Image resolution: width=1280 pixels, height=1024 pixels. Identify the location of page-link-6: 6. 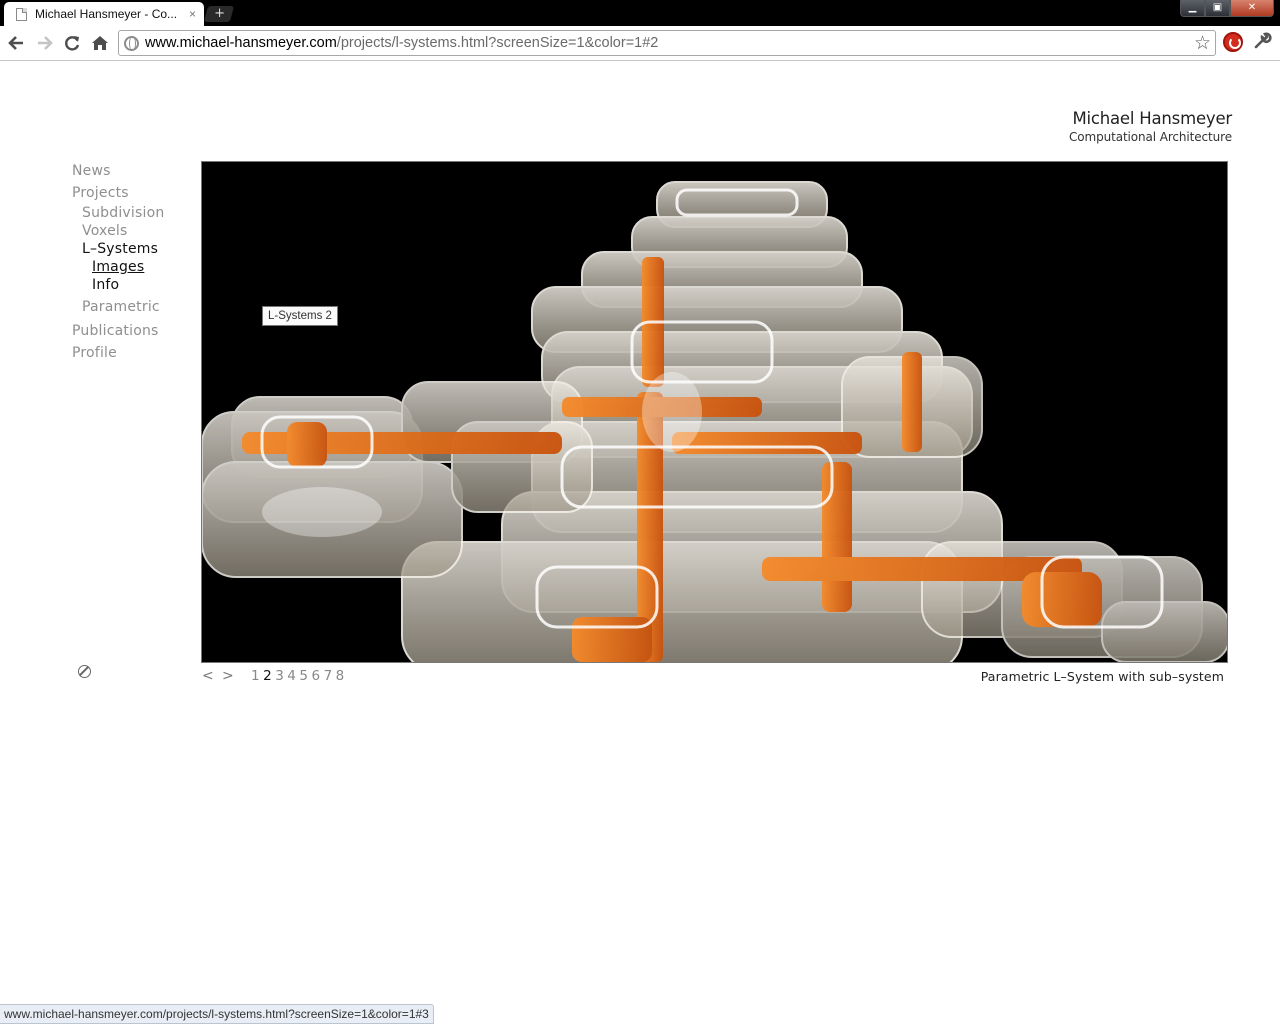
(315, 676).